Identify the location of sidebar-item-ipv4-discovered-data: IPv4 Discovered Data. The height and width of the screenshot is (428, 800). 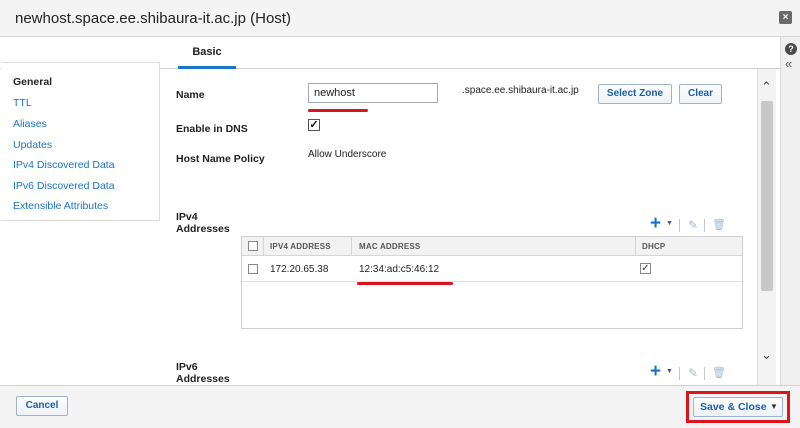
(64, 165).